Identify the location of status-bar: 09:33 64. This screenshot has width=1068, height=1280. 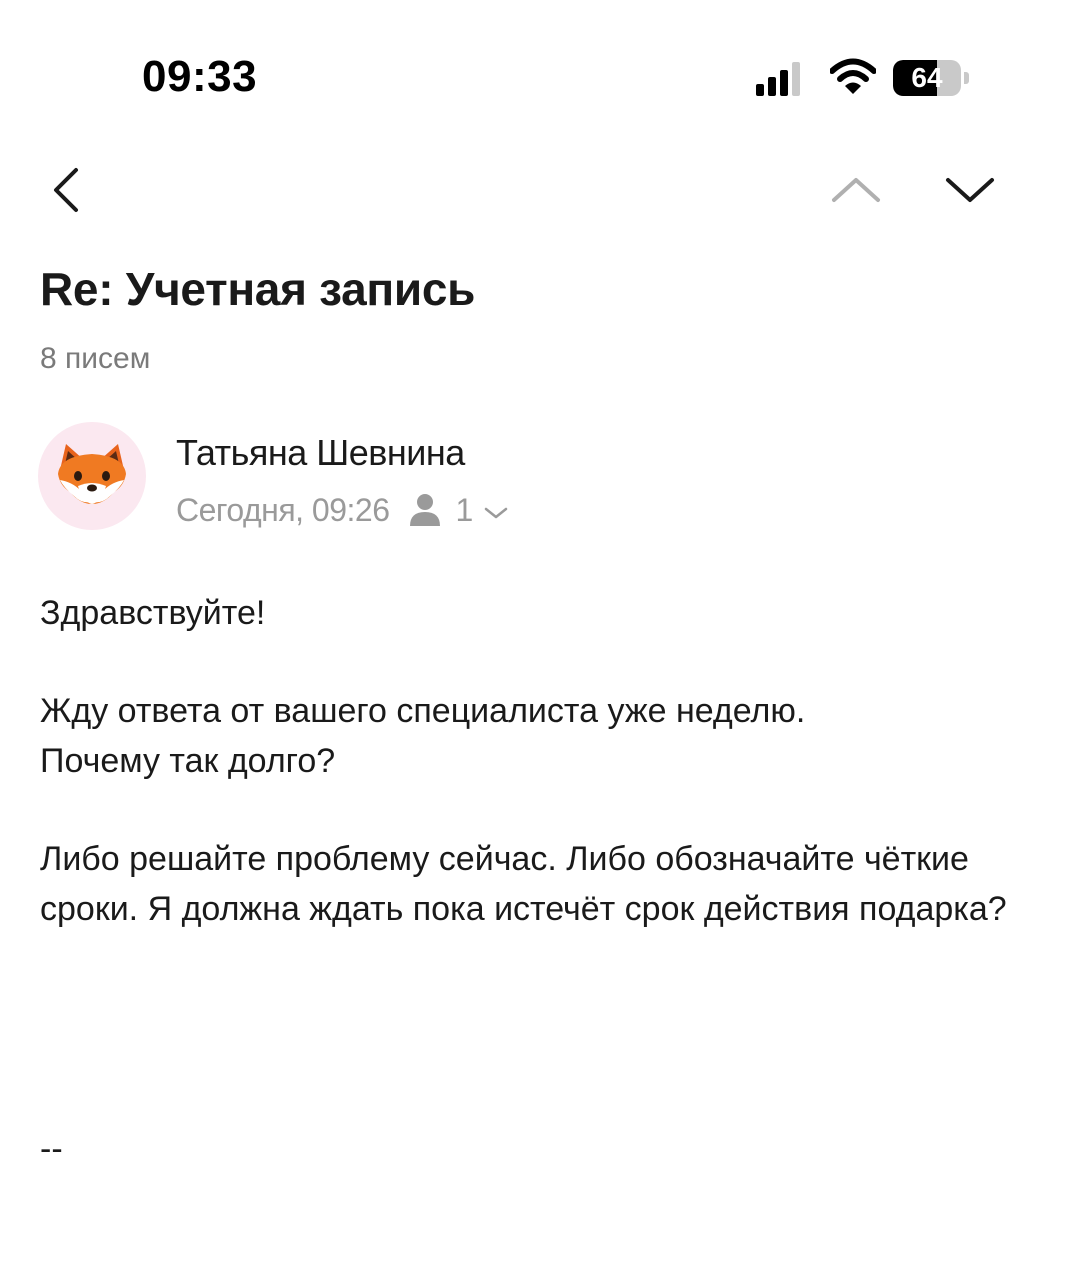
(534, 70).